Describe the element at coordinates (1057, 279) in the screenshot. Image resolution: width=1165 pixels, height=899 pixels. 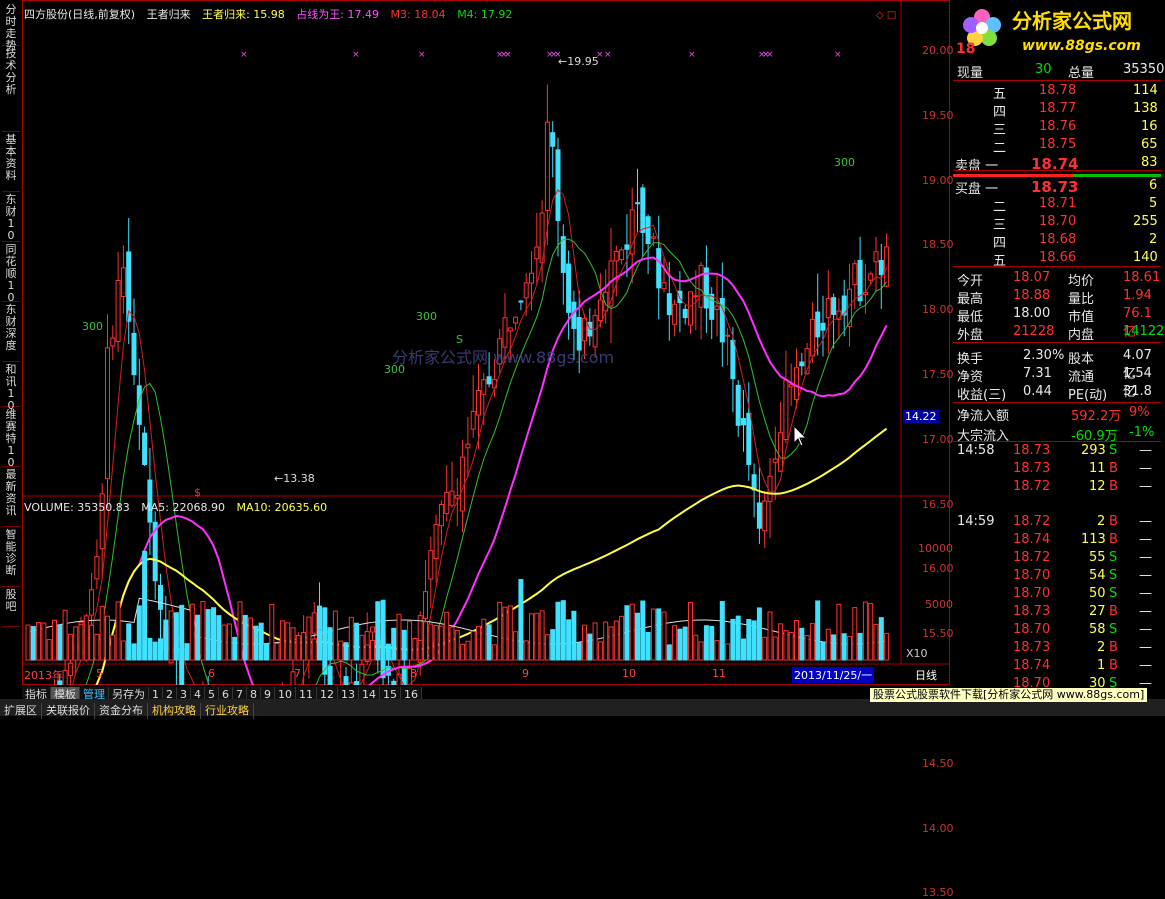
I see `stat-row: 今开 18.07 均价 18.61` at that location.